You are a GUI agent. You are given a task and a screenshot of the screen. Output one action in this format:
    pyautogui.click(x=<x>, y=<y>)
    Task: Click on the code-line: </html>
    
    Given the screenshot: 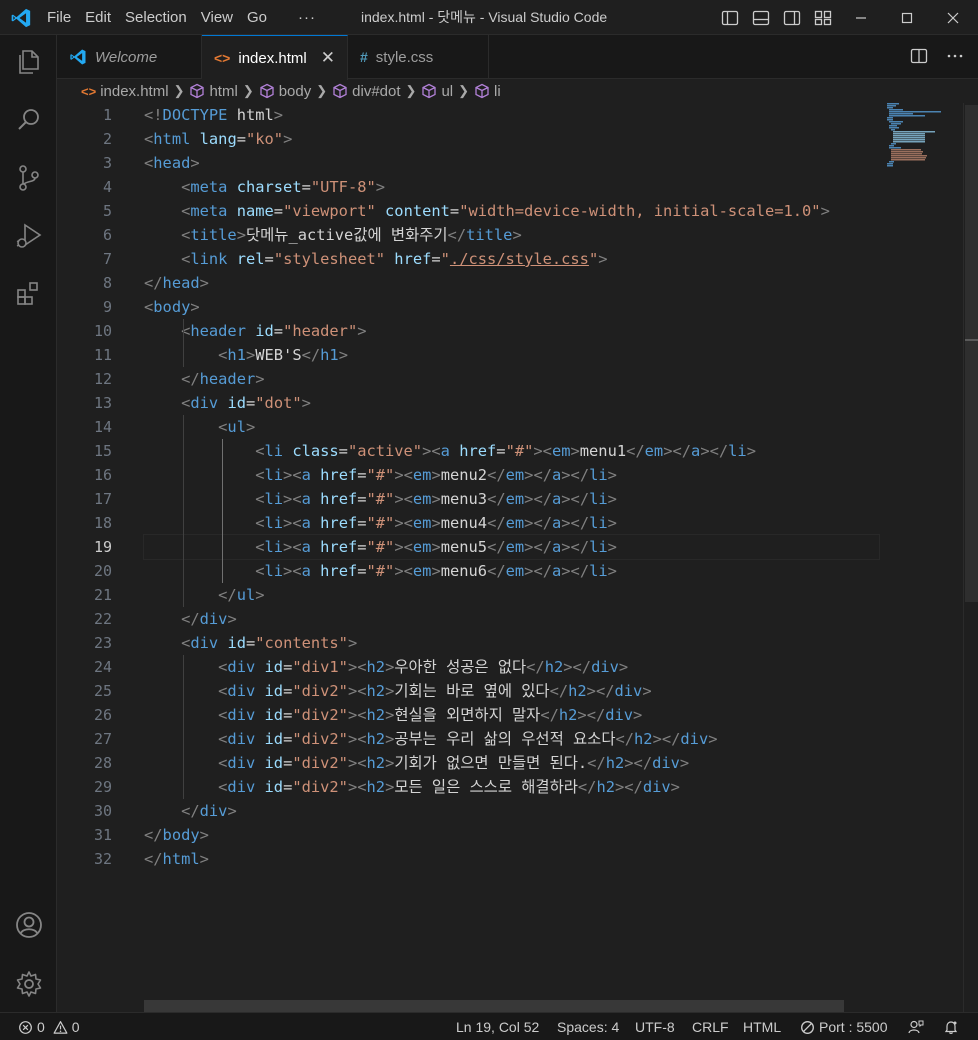 What is the action you would take?
    pyautogui.click(x=511, y=859)
    